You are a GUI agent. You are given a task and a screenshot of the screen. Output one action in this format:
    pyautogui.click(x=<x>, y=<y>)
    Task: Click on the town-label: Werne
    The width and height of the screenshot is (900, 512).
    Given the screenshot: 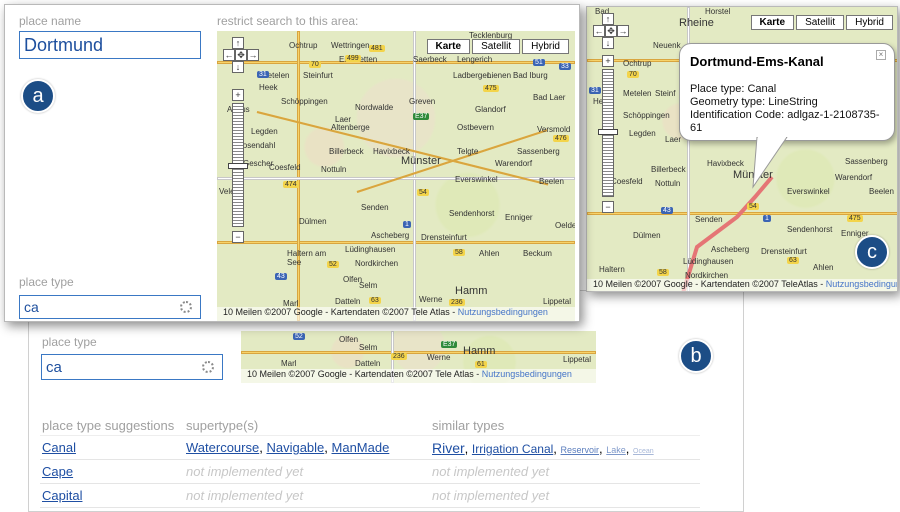 What is the action you would take?
    pyautogui.click(x=431, y=299)
    